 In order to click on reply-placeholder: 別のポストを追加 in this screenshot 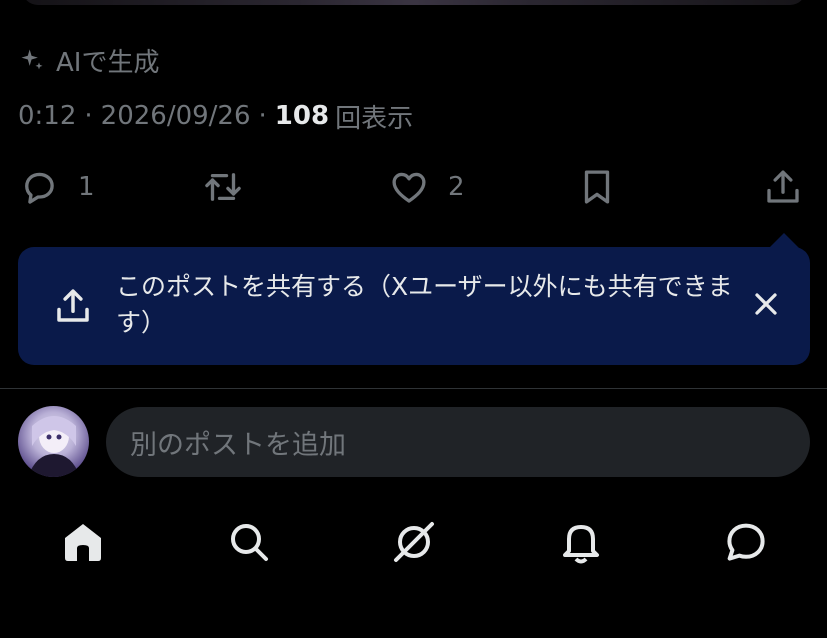, I will do `click(238, 445)`.